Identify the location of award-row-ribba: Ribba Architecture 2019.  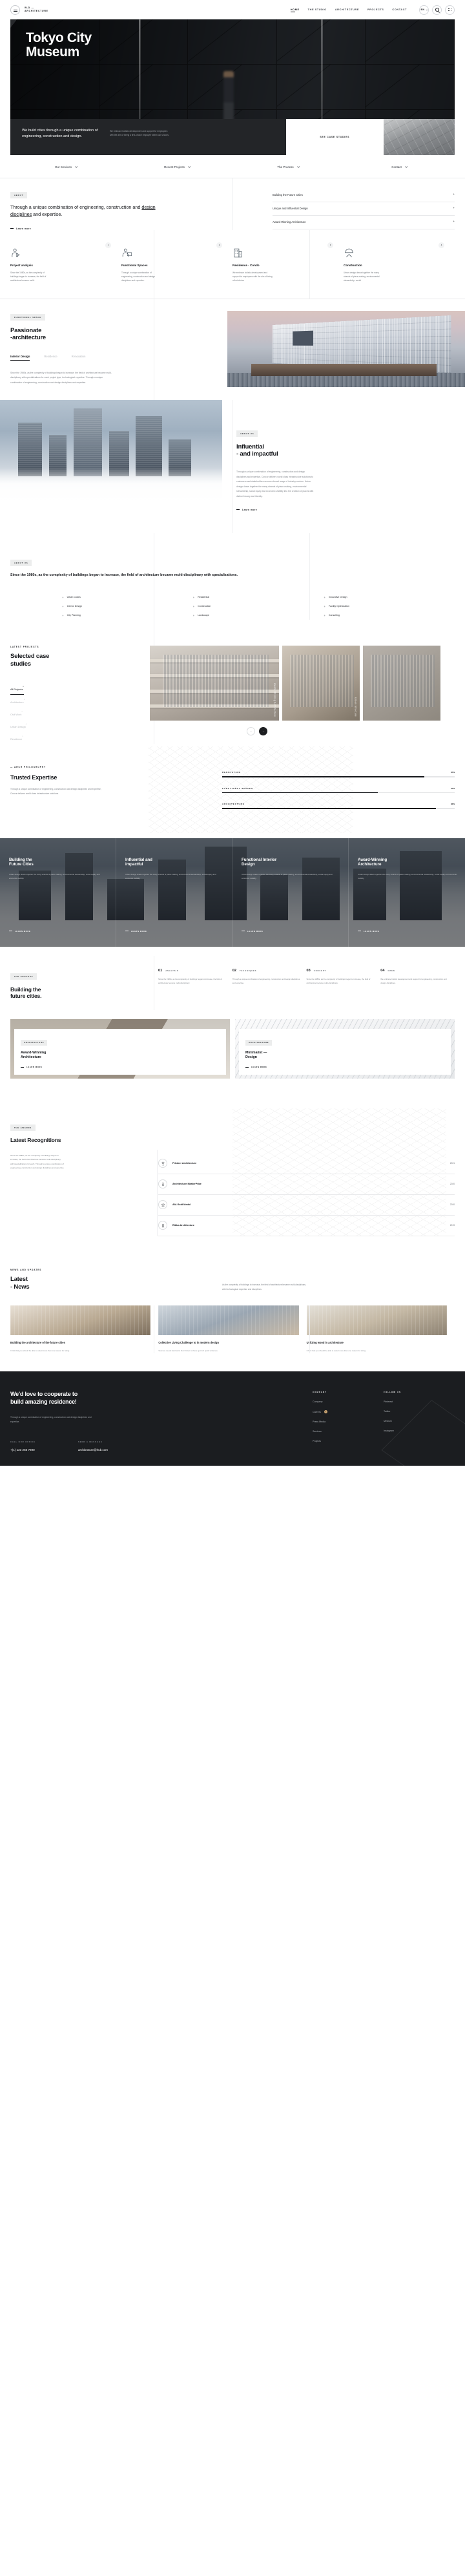
(306, 1226).